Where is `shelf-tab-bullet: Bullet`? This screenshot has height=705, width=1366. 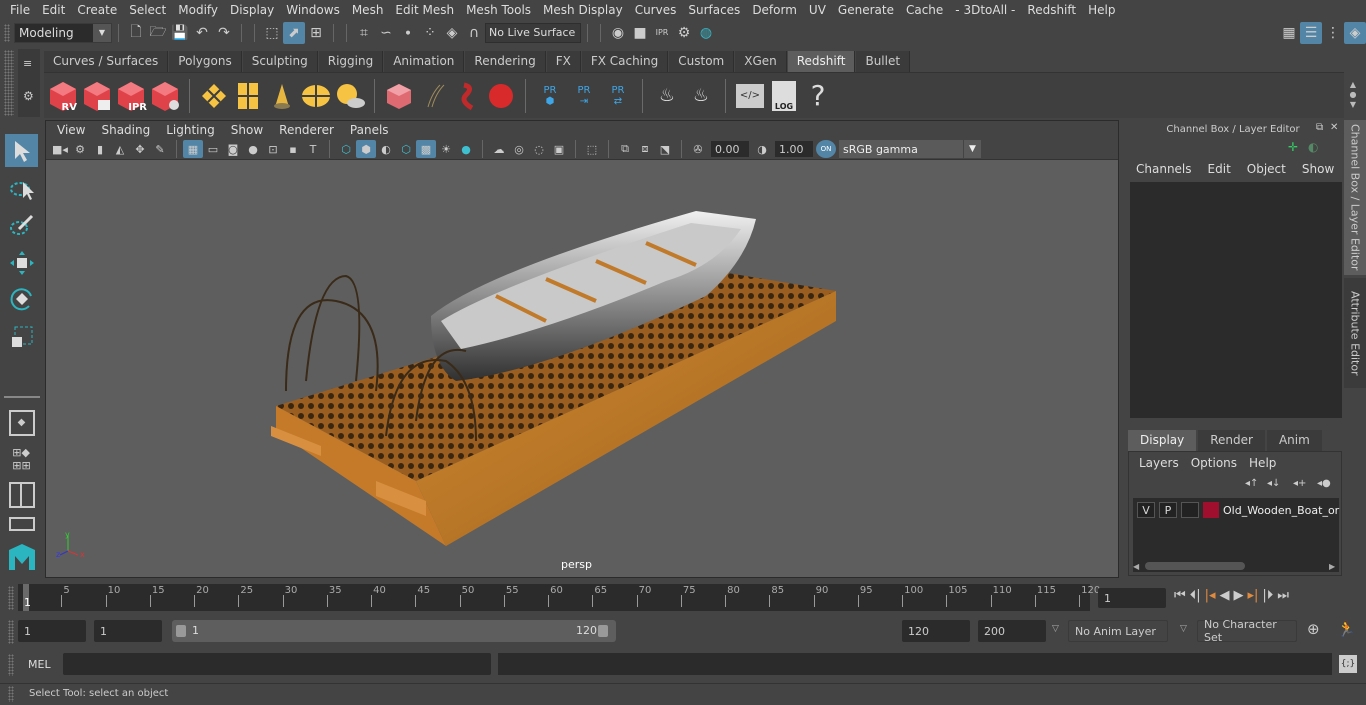 shelf-tab-bullet: Bullet is located at coordinates (883, 61).